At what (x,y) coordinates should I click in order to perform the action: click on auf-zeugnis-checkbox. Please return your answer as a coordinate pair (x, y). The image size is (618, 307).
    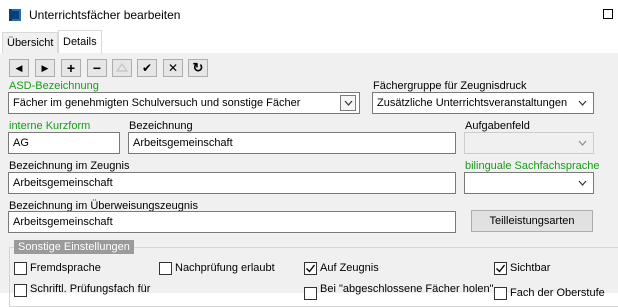
    Looking at the image, I should click on (310, 268).